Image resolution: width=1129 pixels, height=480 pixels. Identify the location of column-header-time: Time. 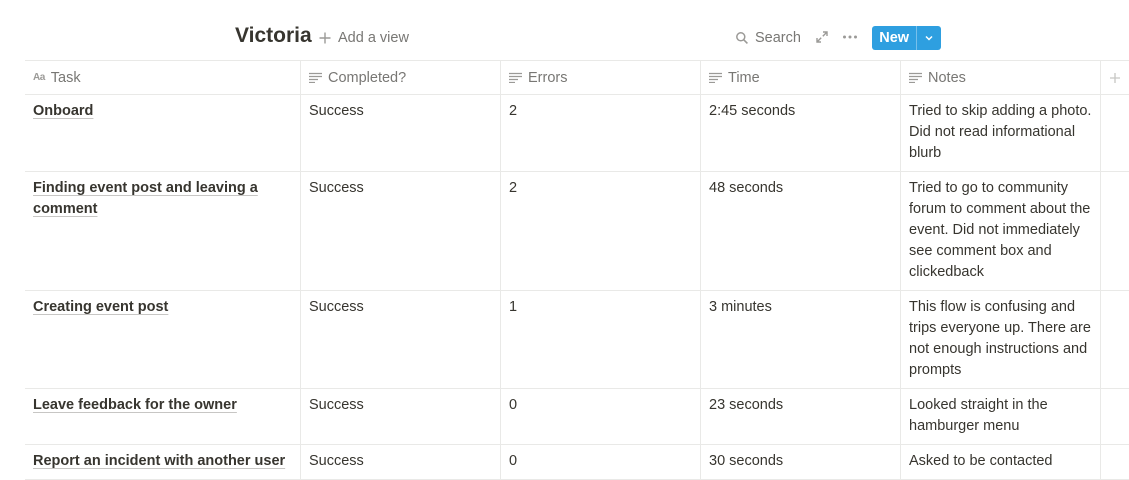
(801, 77).